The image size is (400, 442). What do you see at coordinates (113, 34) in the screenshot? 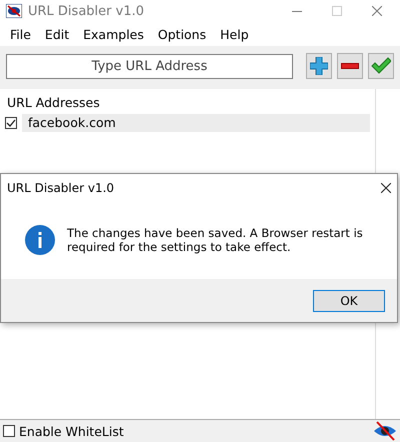
I see `menu-item: Examples` at bounding box center [113, 34].